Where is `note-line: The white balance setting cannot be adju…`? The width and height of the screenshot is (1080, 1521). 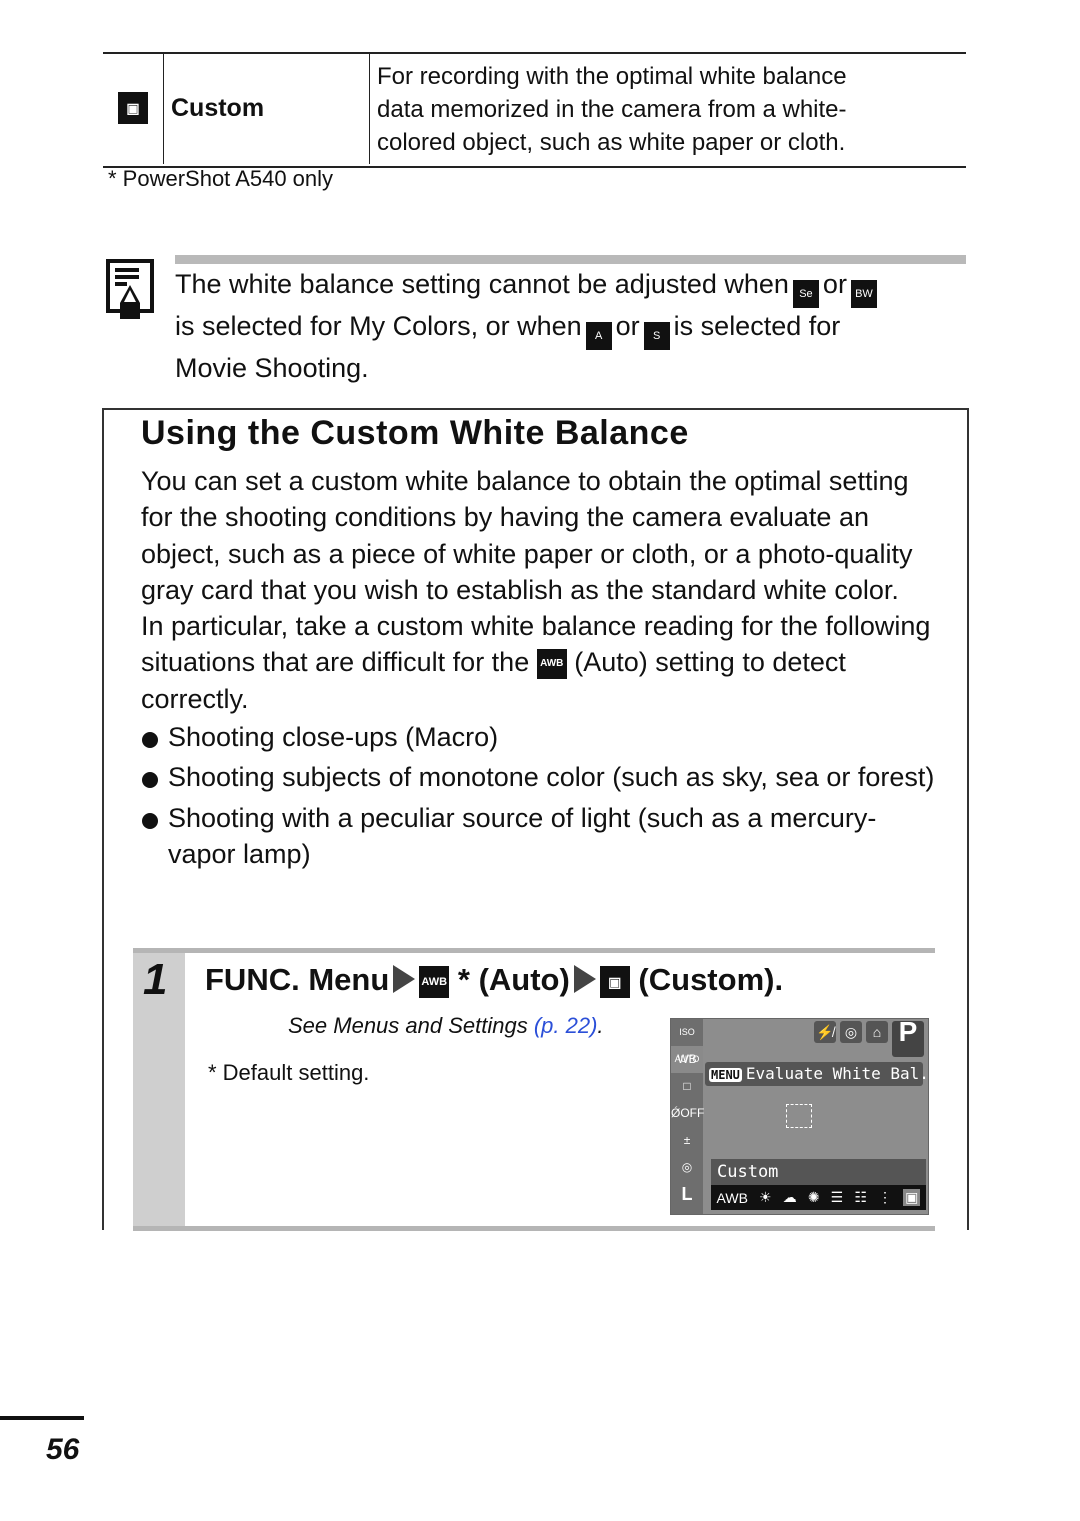
note-line: The white balance setting cannot be adju… is located at coordinates (482, 284).